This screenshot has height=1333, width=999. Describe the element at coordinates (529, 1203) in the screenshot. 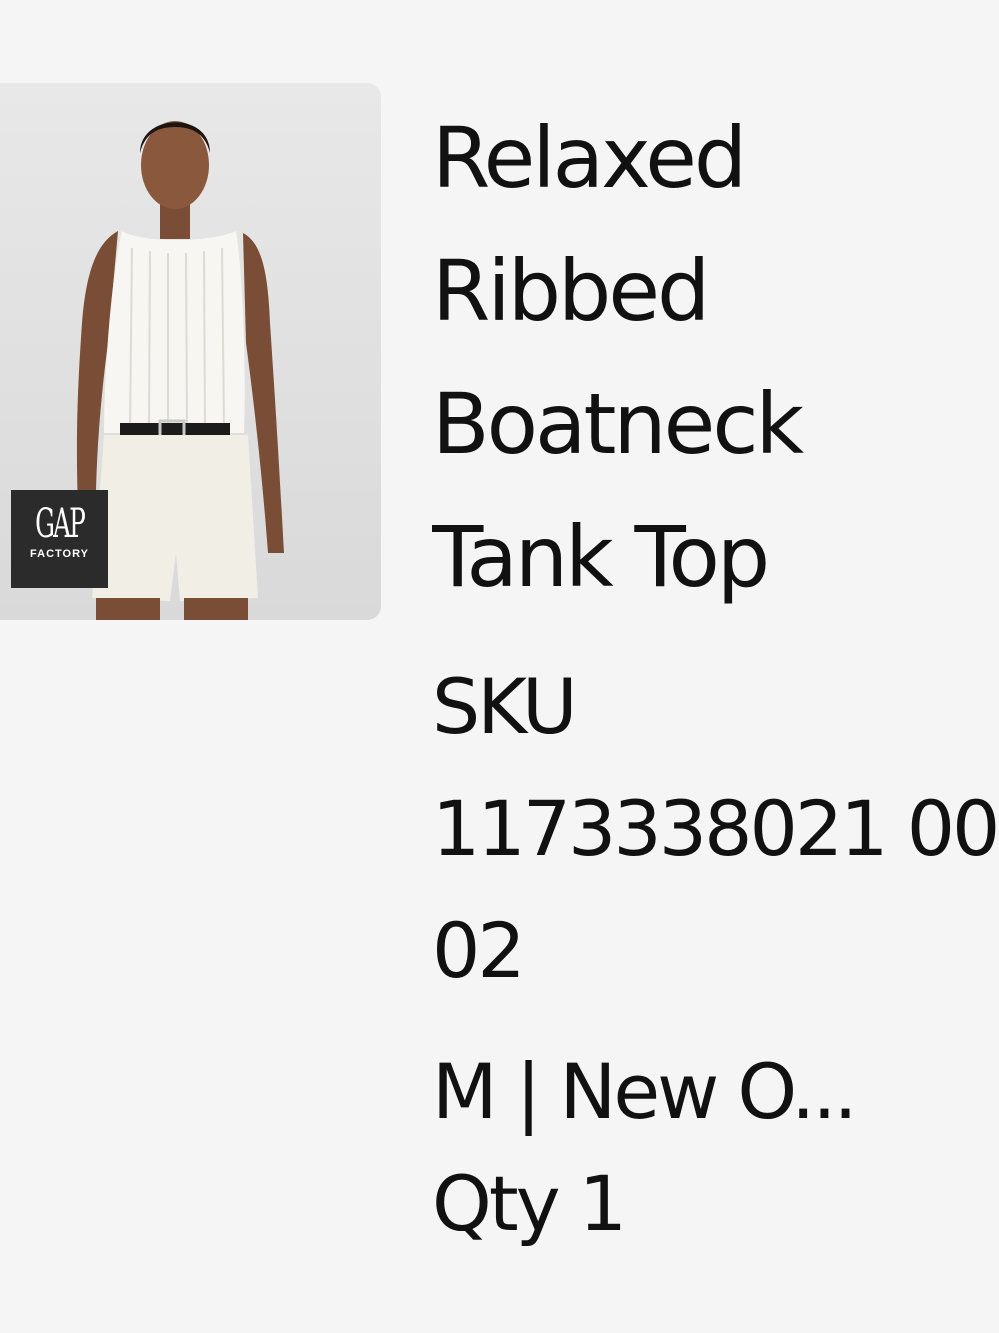

I see `quantity-info: Qty 1` at that location.